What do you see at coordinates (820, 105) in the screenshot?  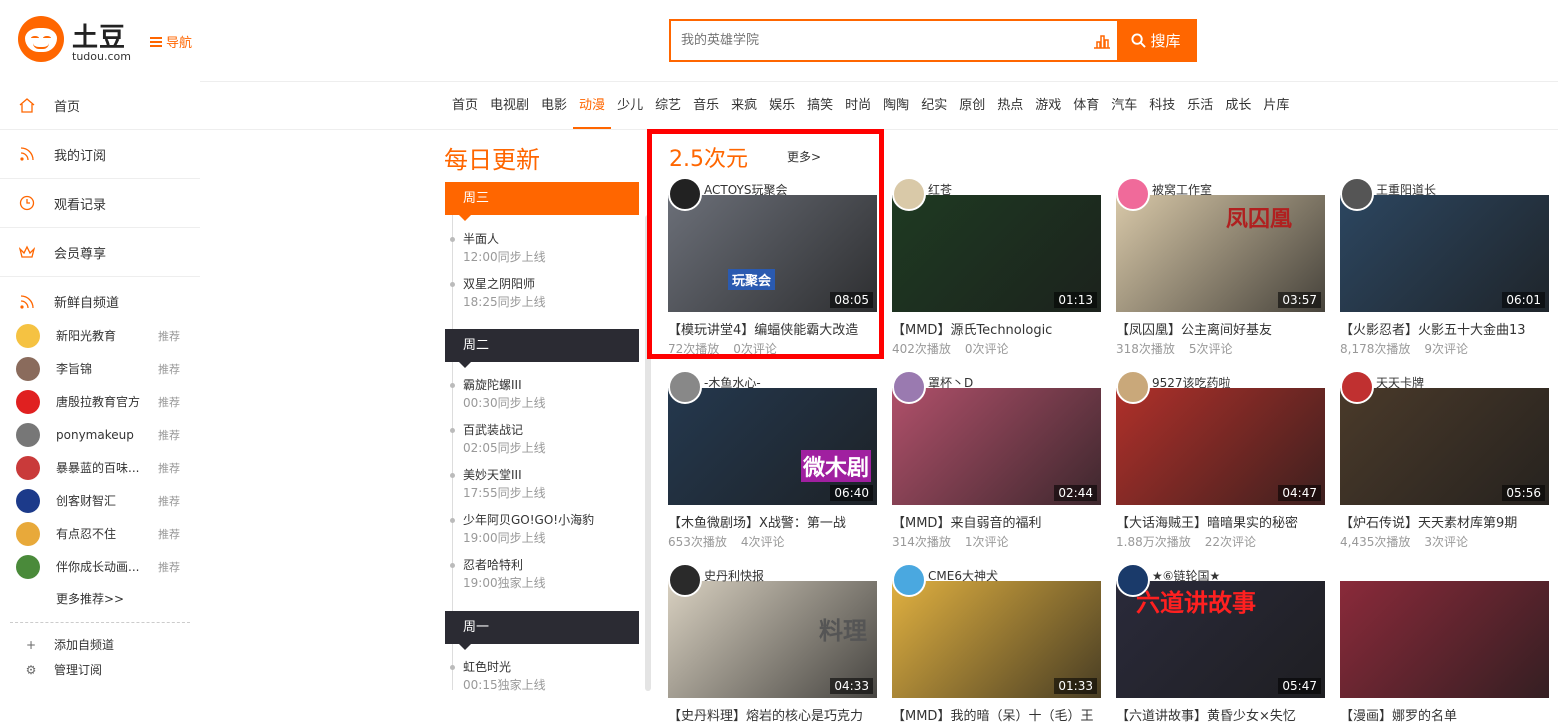 I see `nav-tab: 搞笑` at bounding box center [820, 105].